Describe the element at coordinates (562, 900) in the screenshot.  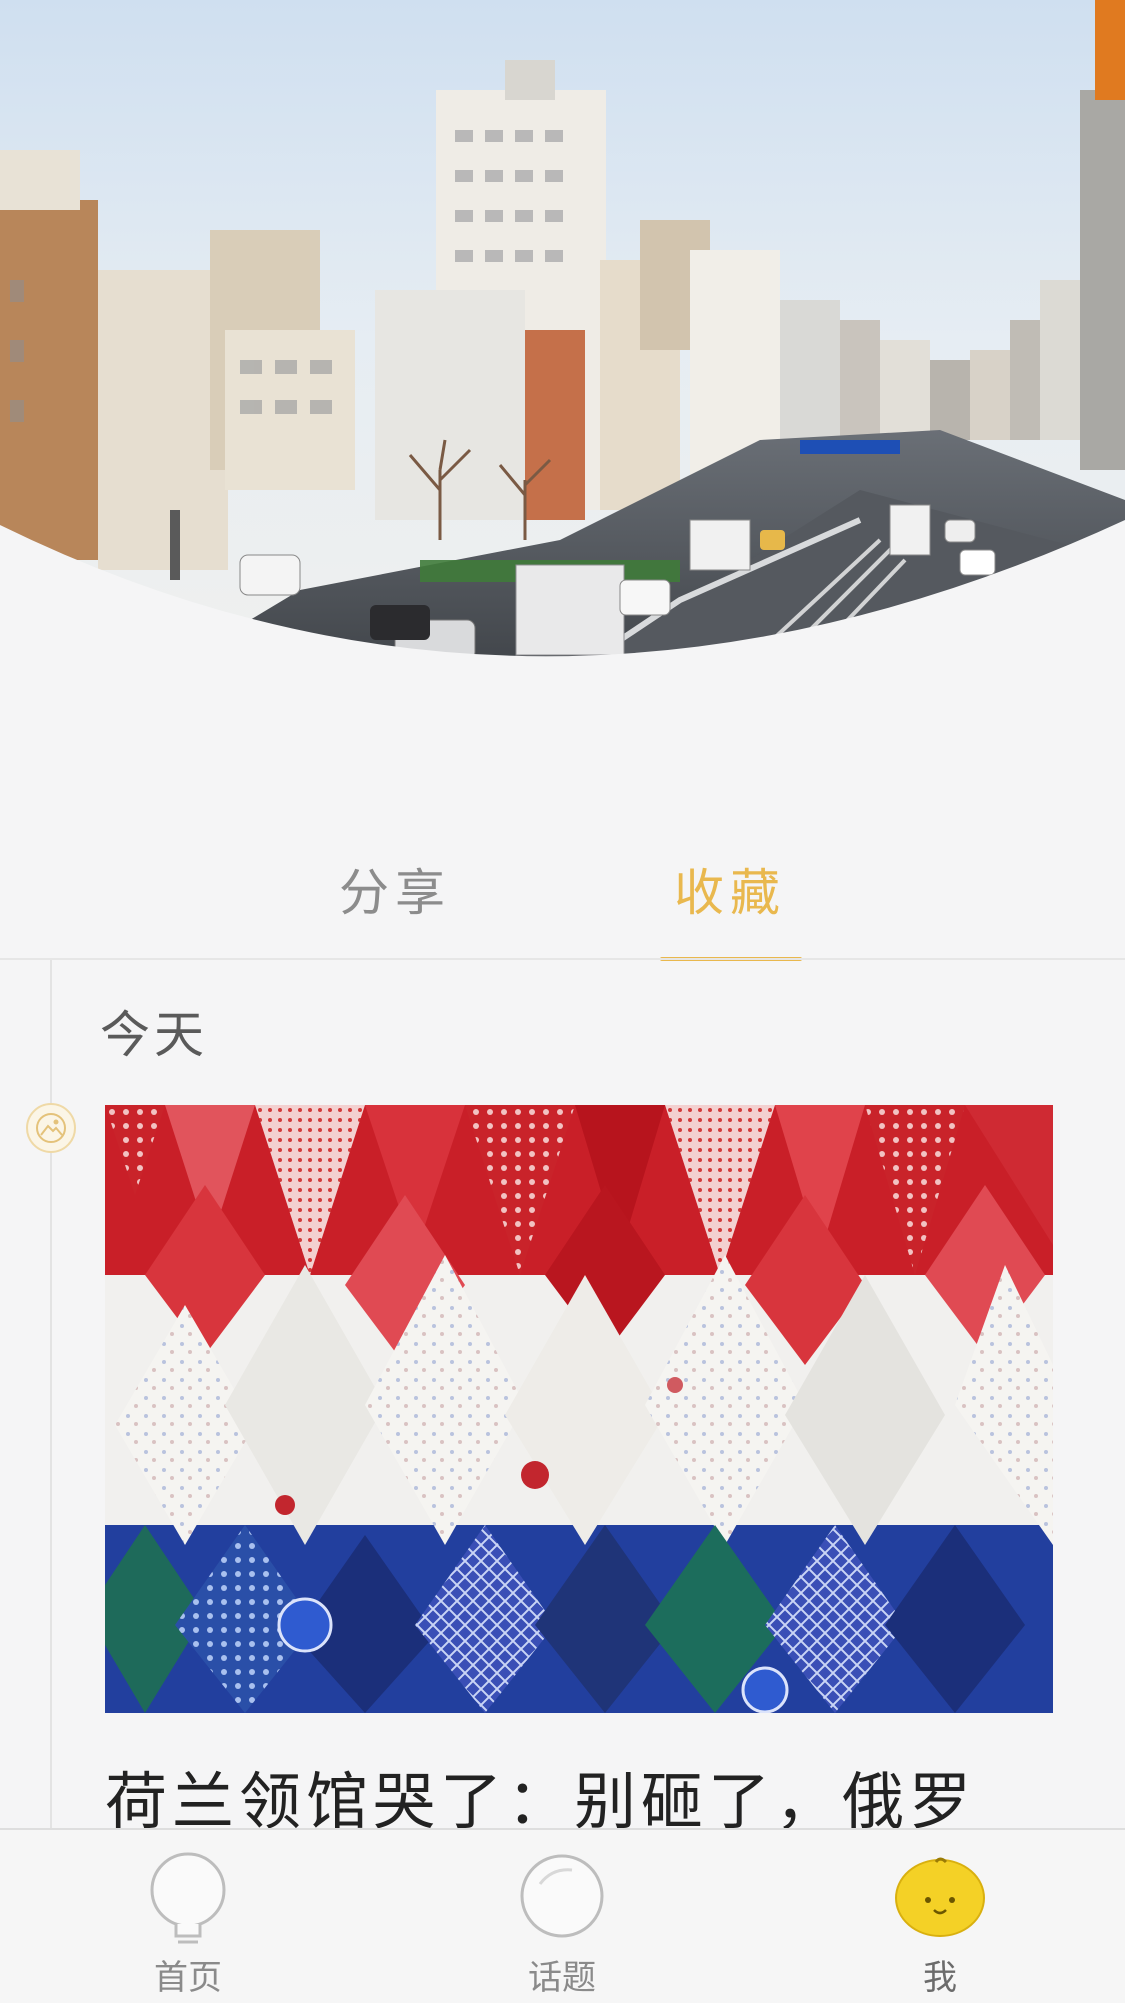
I see `profile-tabs: 分享 收藏` at that location.